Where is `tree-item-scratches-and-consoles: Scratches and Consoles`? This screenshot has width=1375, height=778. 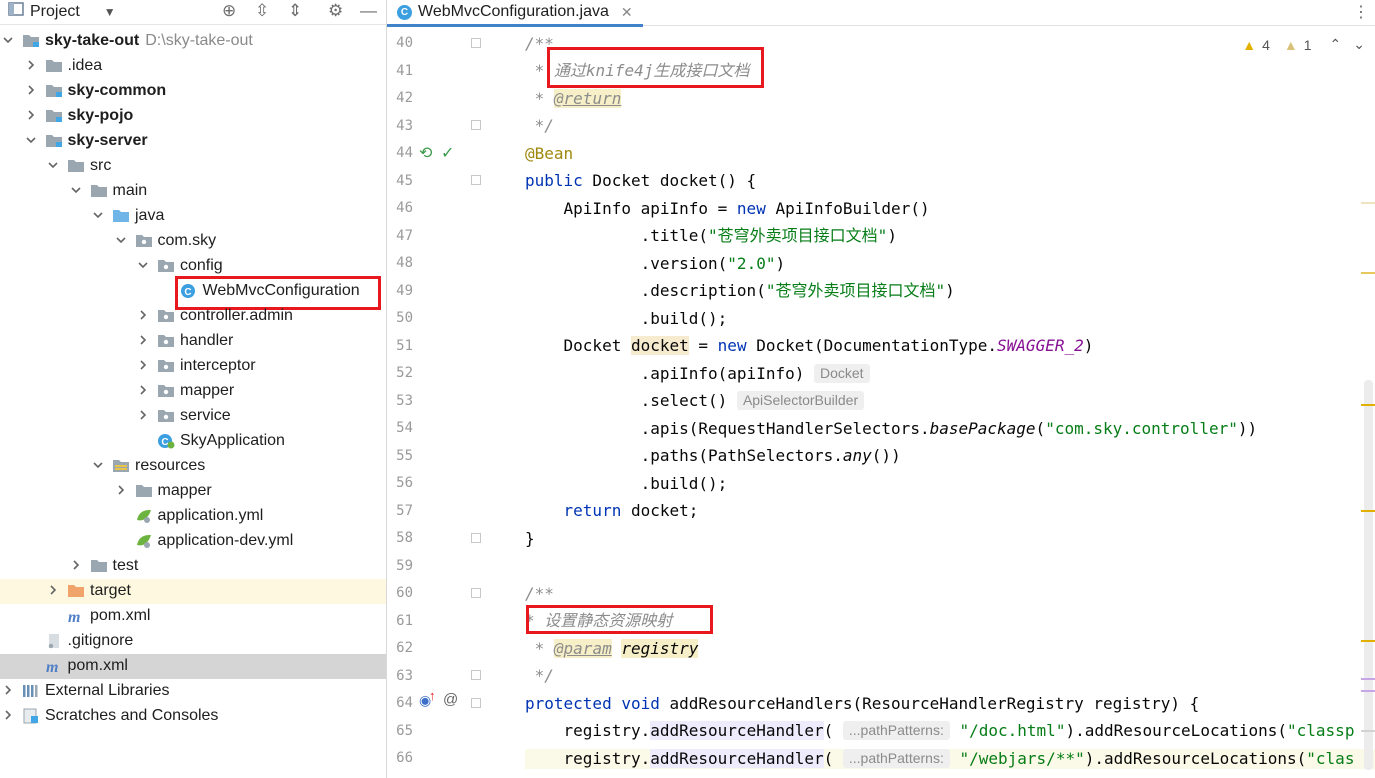
tree-item-scratches-and-consoles: Scratches and Consoles is located at coordinates (193, 716).